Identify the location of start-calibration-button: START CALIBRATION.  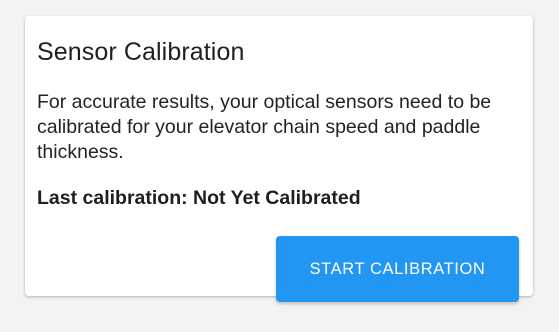
(397, 269).